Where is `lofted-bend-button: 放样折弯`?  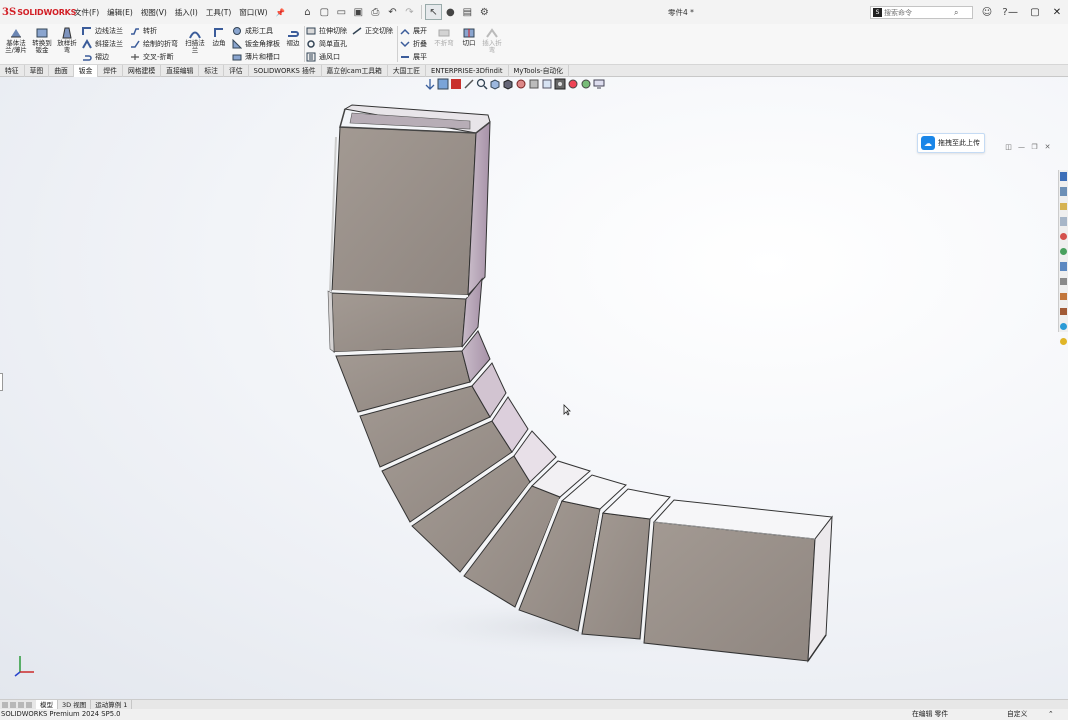
lofted-bend-button: 放样折弯 is located at coordinates (67, 39).